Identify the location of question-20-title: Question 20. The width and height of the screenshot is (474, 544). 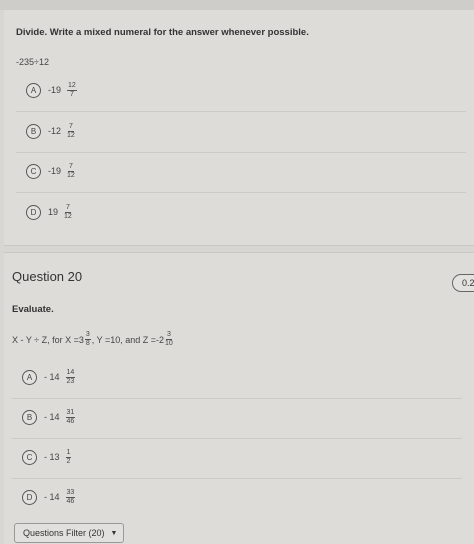
(47, 276).